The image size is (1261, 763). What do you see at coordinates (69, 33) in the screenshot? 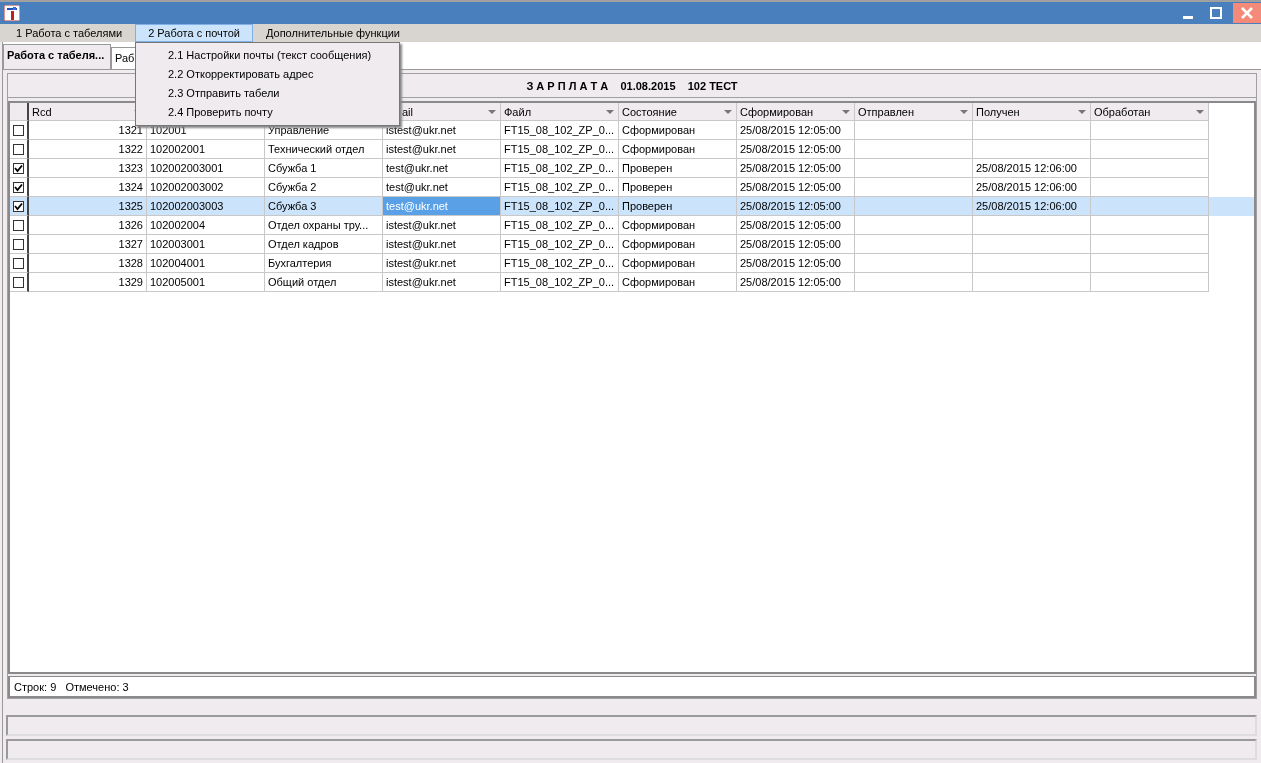
I see `menu-item: 1 Работа с табелями` at bounding box center [69, 33].